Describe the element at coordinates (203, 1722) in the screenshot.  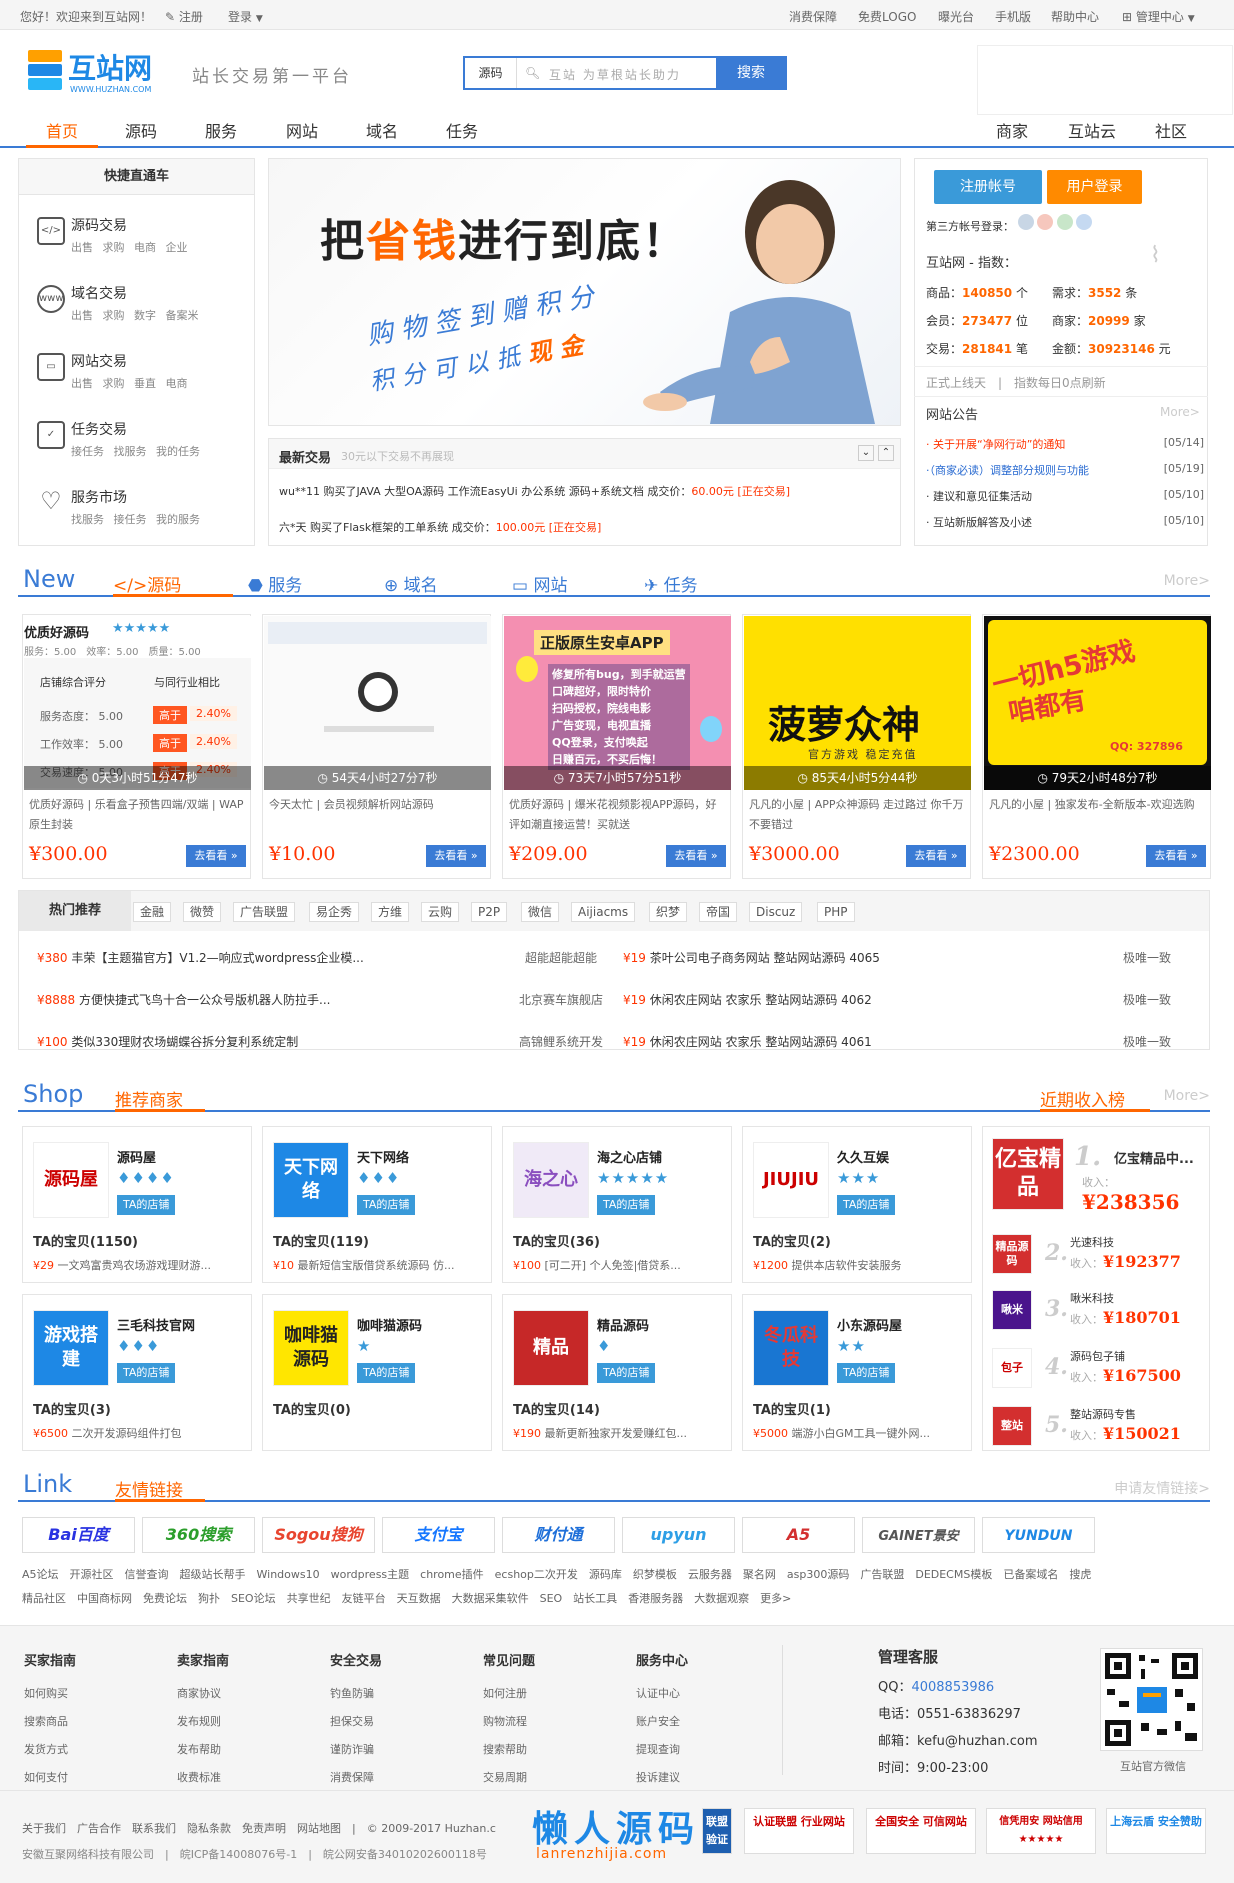
I see `footer-link: 发布规则` at that location.